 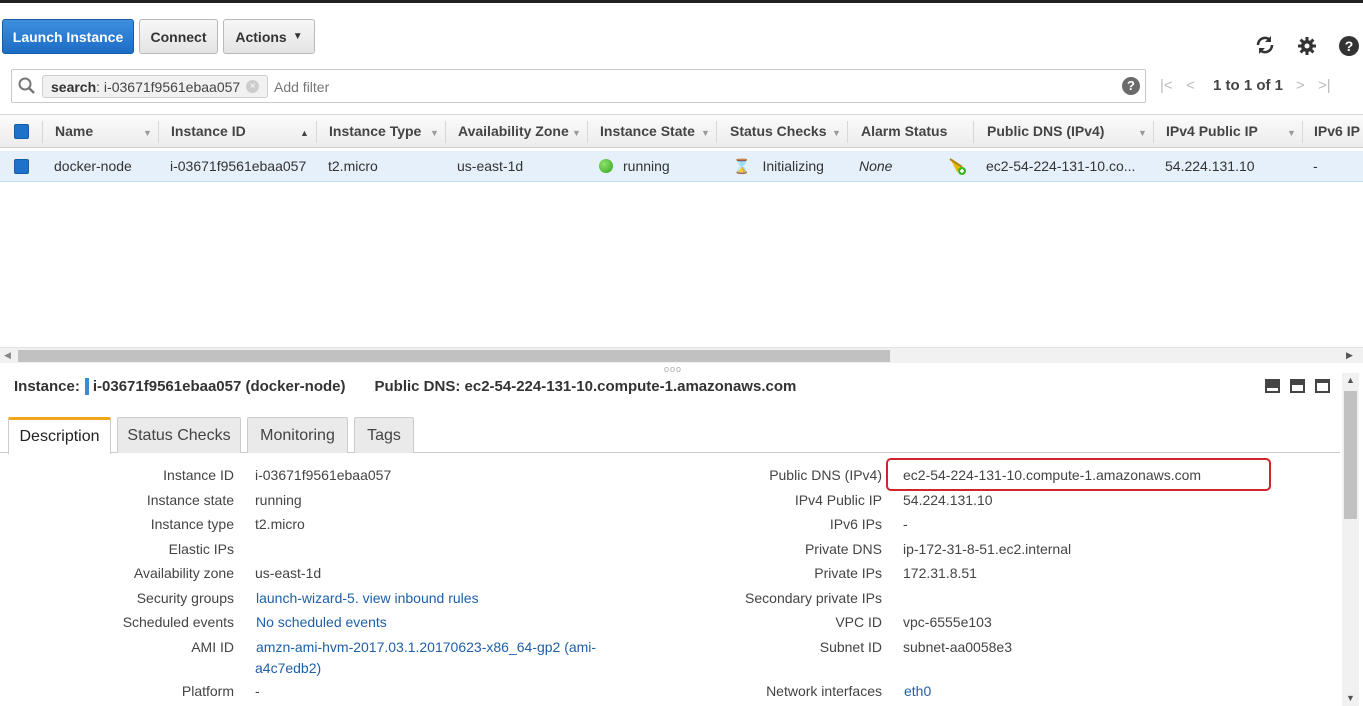 What do you see at coordinates (813, 598) in the screenshot?
I see `label-secondary-private-ips: Secondary private IPs` at bounding box center [813, 598].